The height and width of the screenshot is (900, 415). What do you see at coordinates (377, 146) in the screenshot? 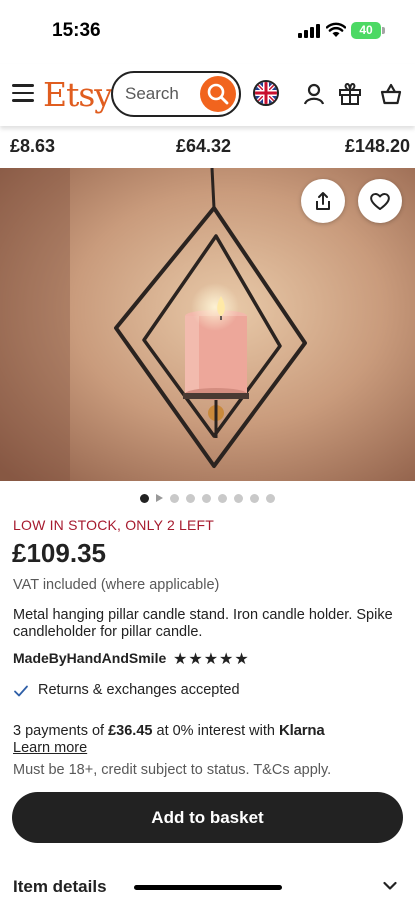
I see `related-price: £148.20` at bounding box center [377, 146].